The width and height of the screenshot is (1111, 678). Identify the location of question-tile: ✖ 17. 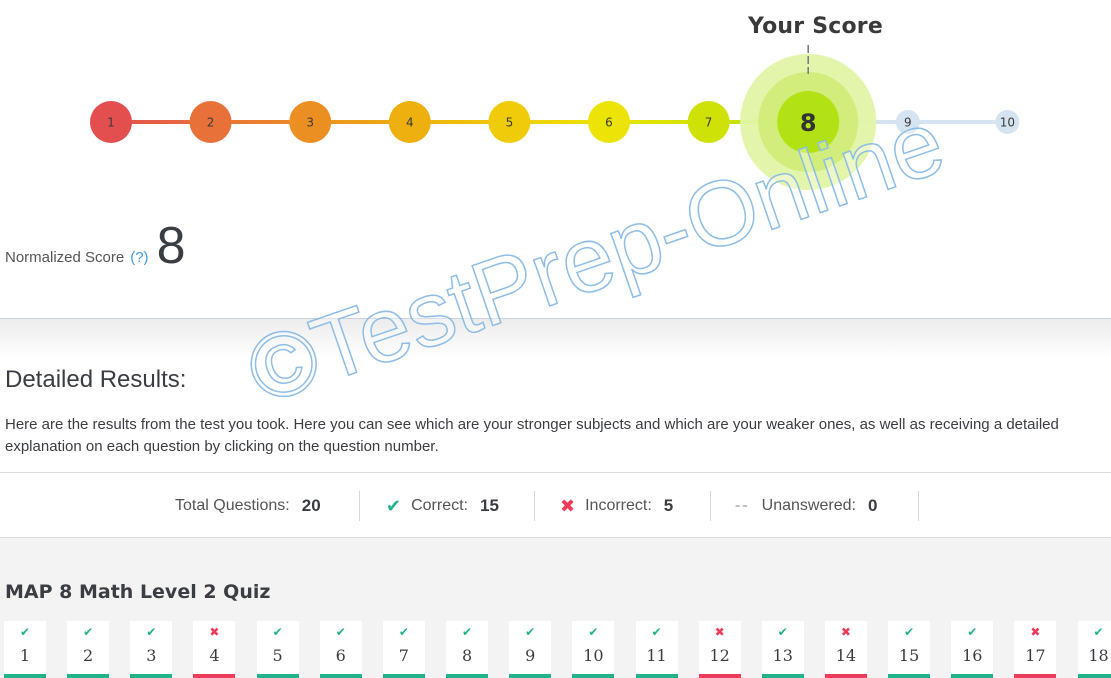
(1035, 649).